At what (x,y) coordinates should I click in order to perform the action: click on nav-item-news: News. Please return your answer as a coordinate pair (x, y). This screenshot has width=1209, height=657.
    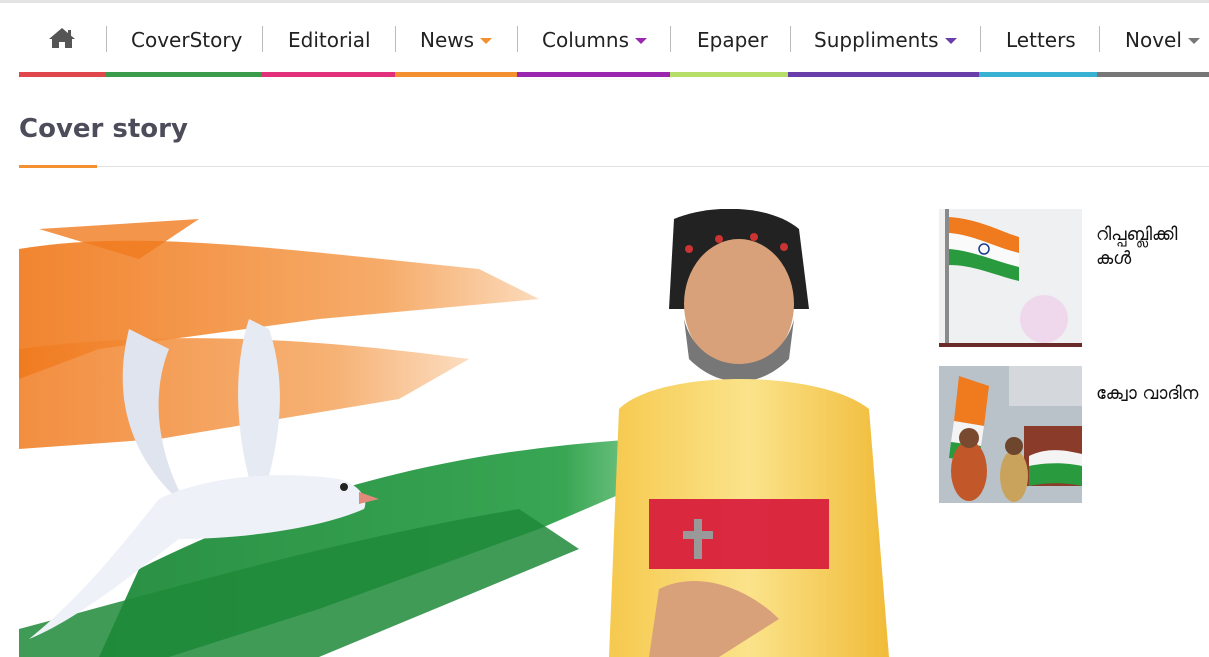
    Looking at the image, I should click on (456, 40).